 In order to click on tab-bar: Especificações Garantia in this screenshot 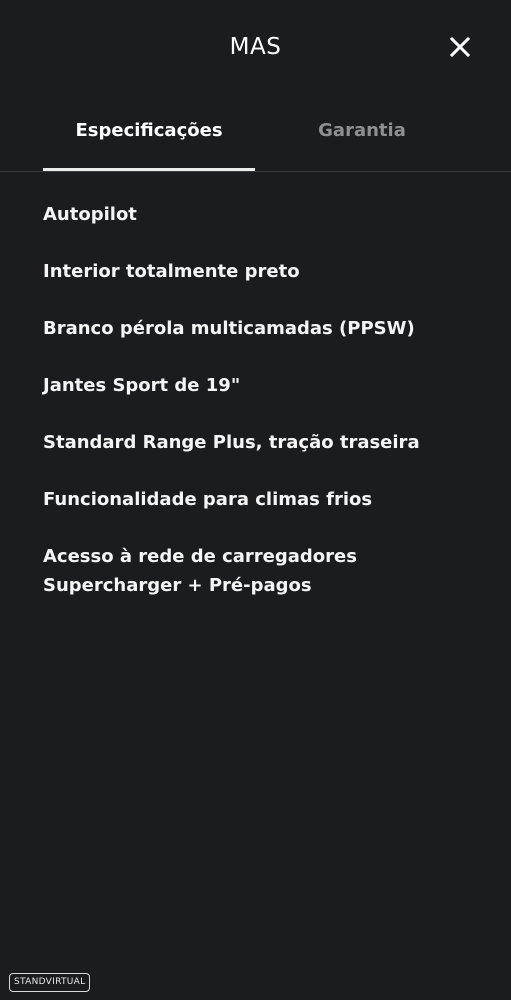, I will do `click(255, 136)`.